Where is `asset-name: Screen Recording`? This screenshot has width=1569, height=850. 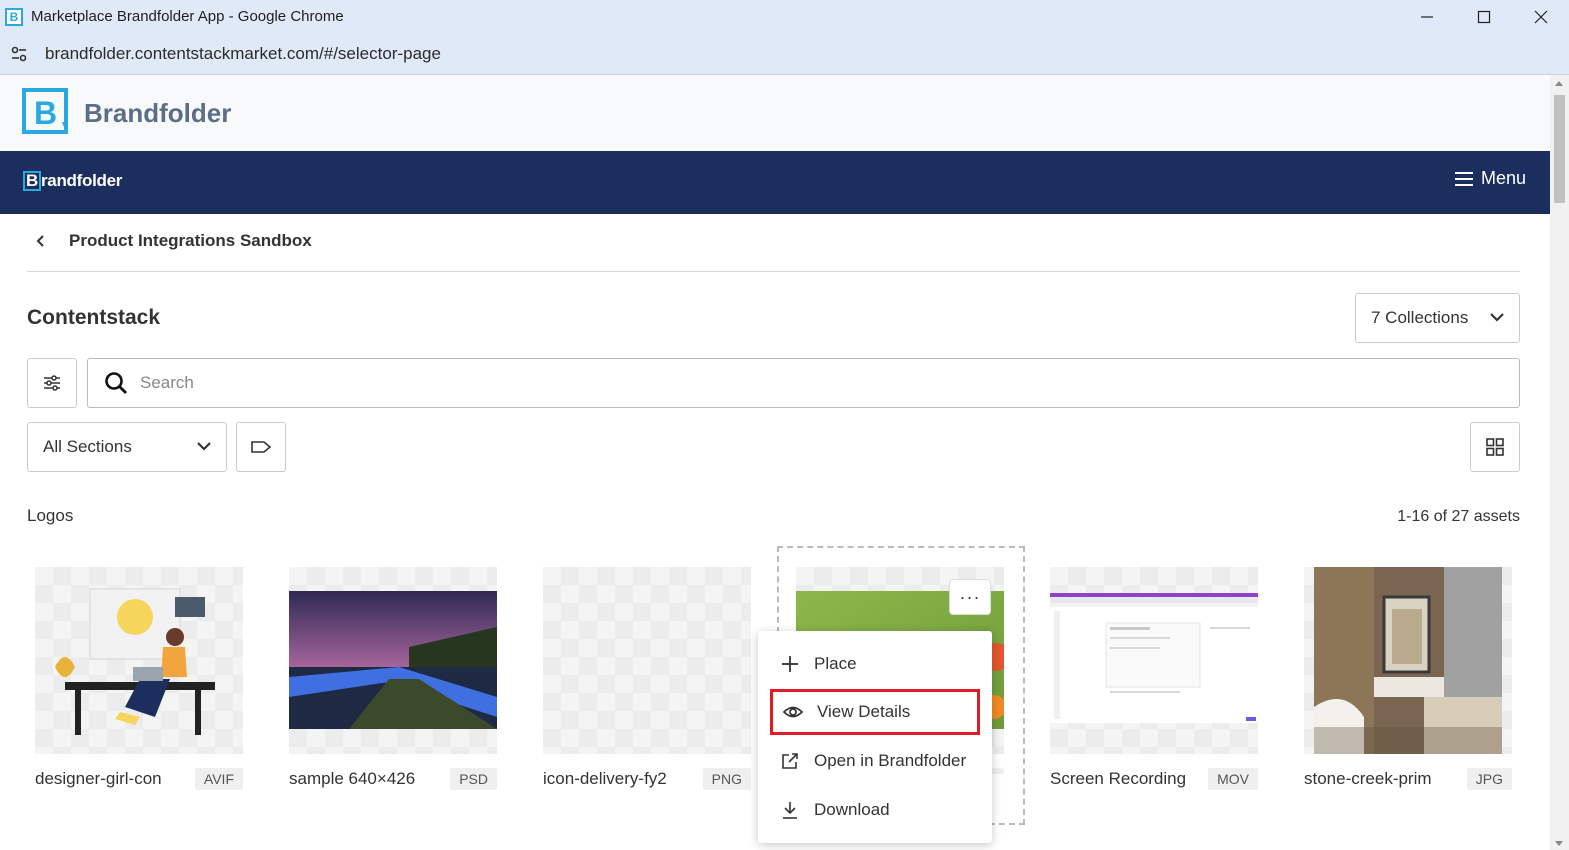 asset-name: Screen Recording is located at coordinates (1118, 778).